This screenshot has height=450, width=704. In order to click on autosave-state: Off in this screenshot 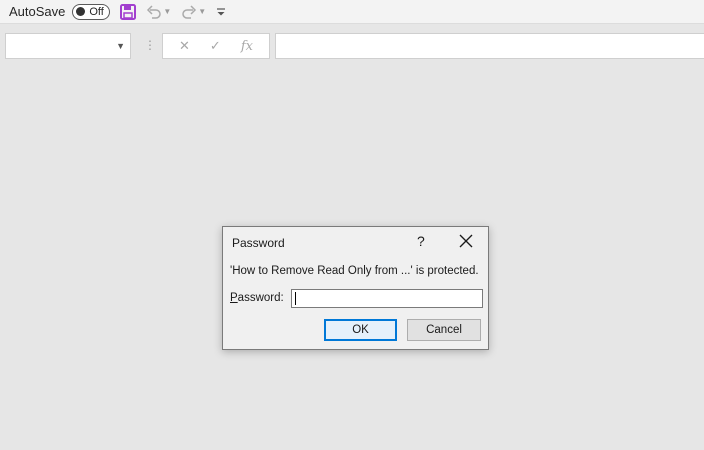, I will do `click(96, 11)`.